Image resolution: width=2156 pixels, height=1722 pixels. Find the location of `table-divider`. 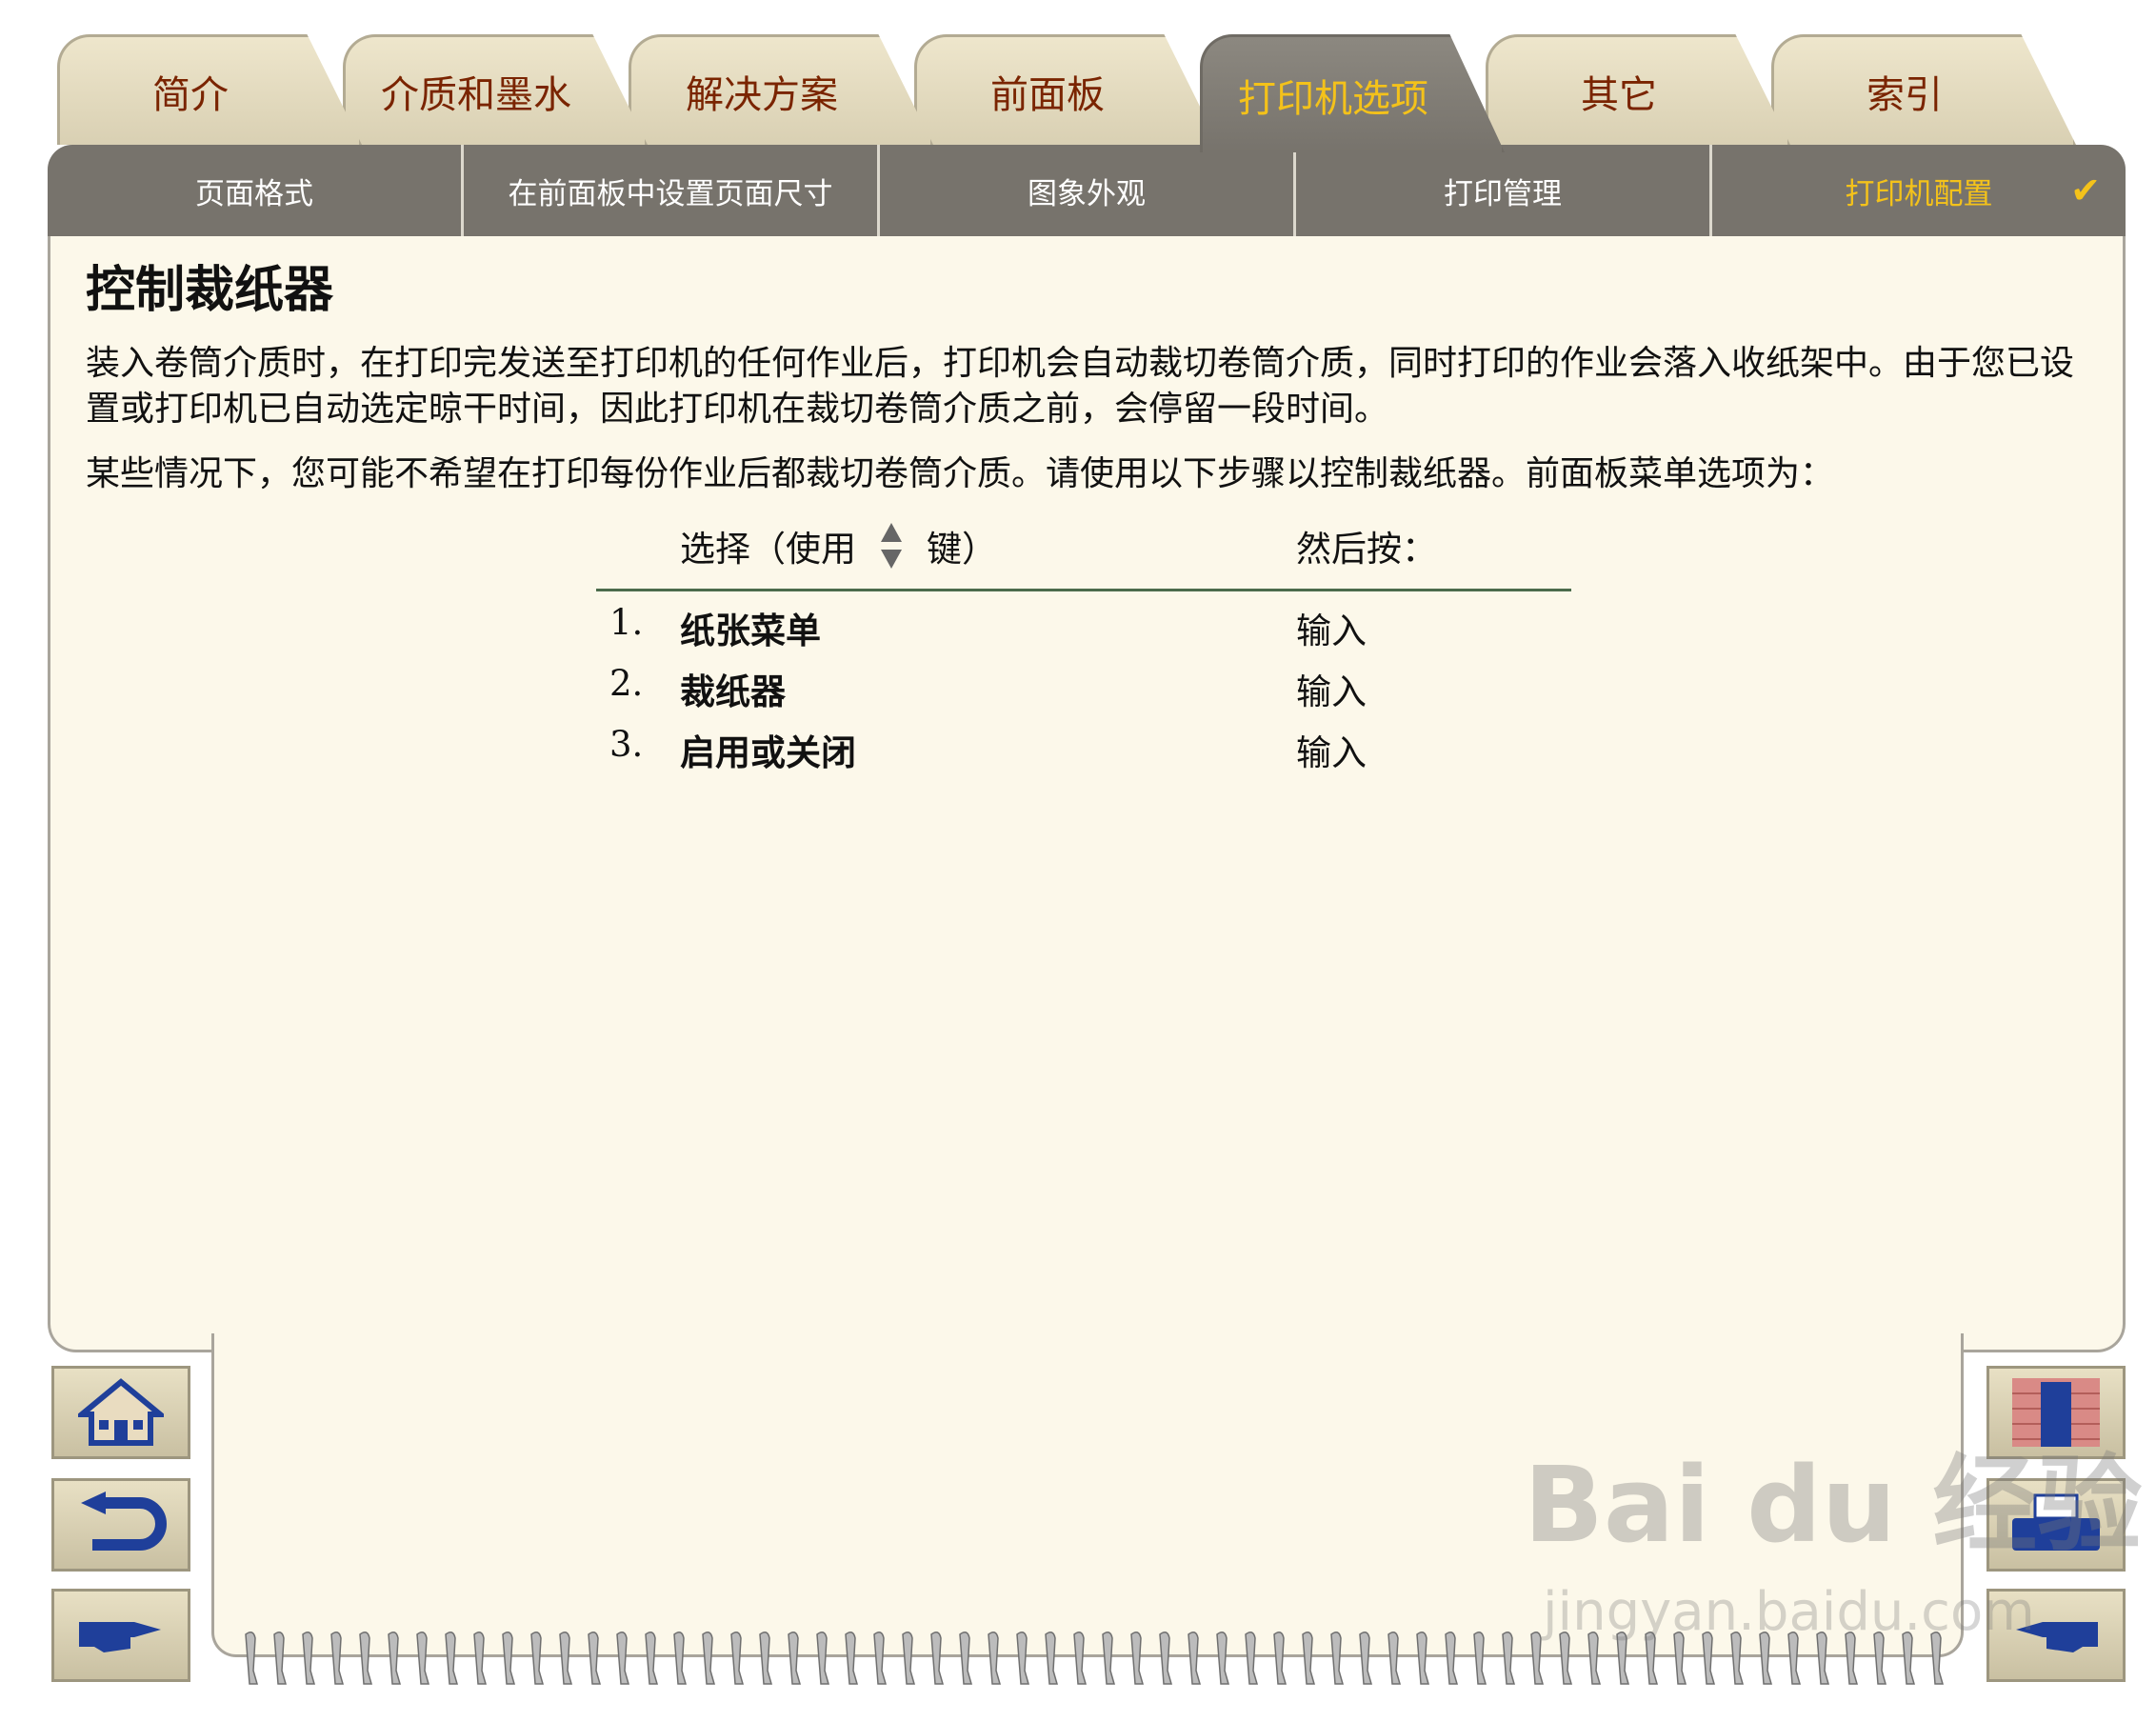

table-divider is located at coordinates (1083, 590).